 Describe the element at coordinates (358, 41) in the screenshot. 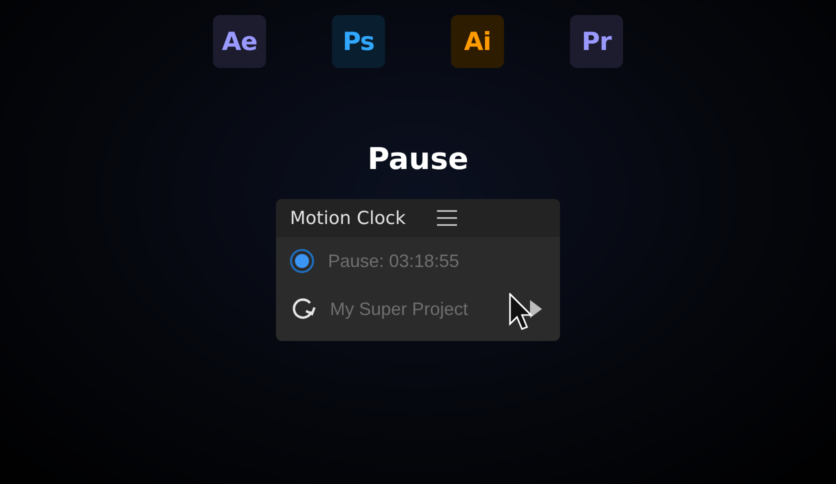

I see `app-icon: Ps` at that location.